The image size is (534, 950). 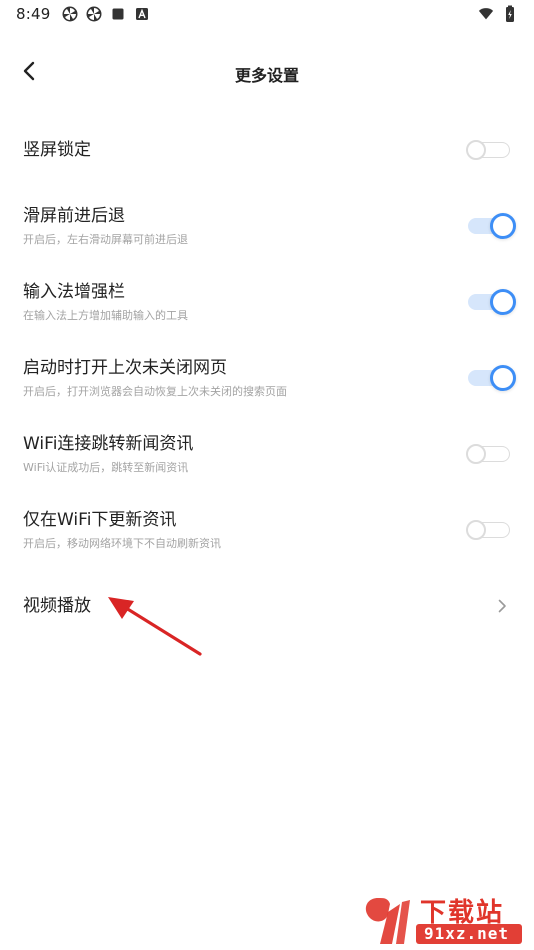 I want to click on site-watermark-logo: 下载站 91xz.net, so click(x=443, y=919).